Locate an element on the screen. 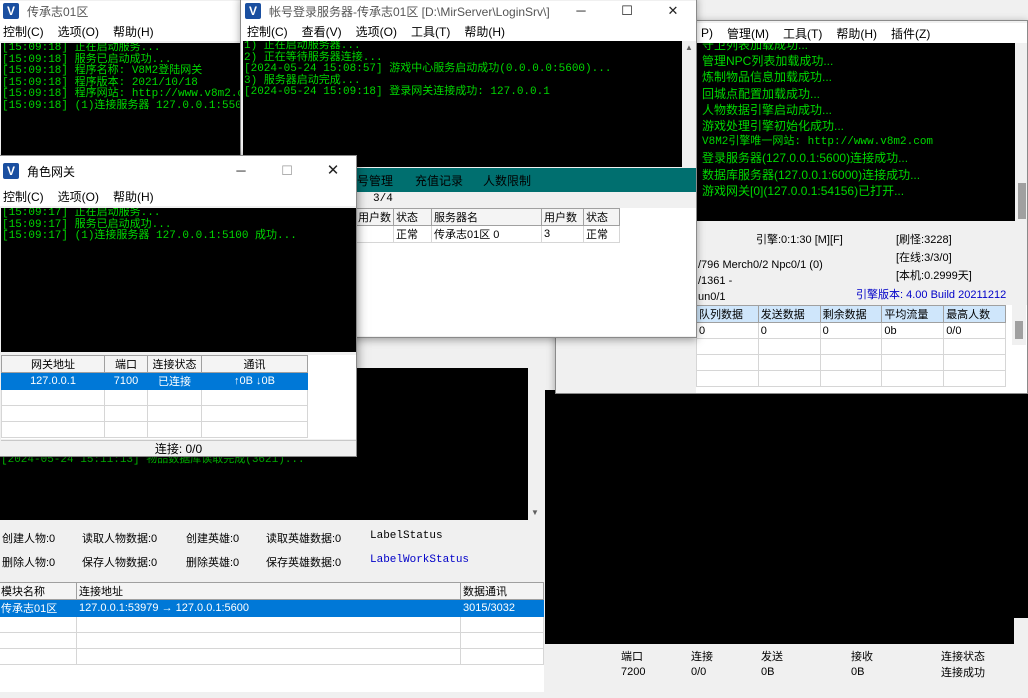 The width and height of the screenshot is (1028, 698). connection-count: 连接: 0/0 is located at coordinates (178, 449).